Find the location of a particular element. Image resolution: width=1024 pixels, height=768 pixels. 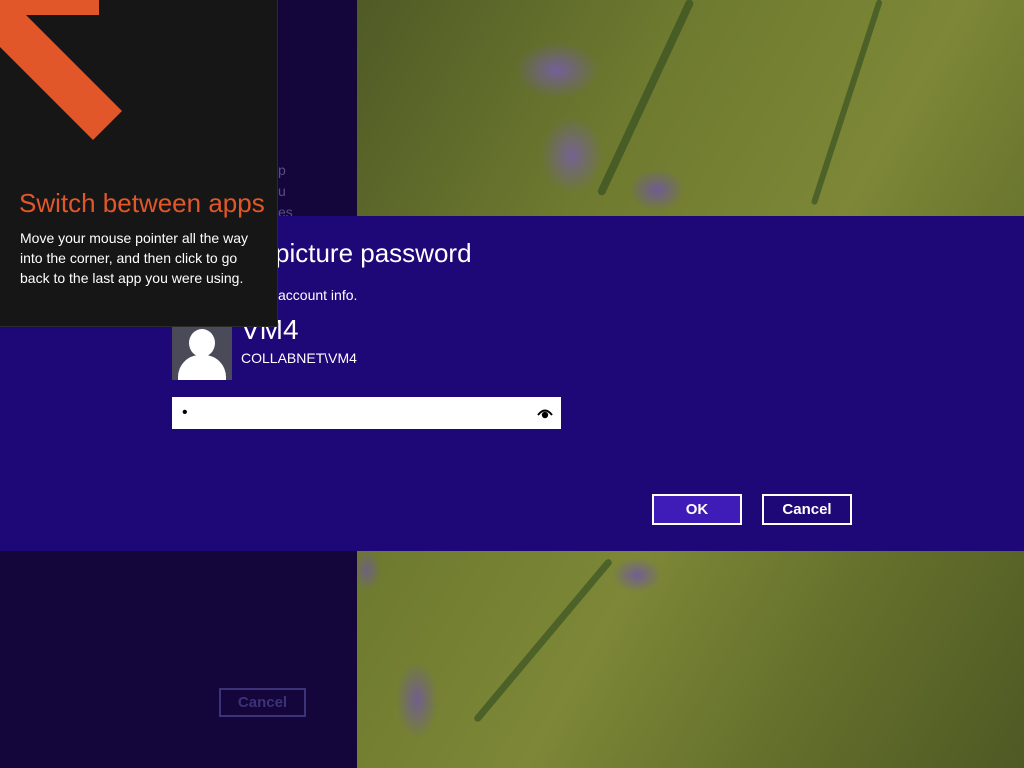

dialog-subtitle: account info. is located at coordinates (318, 295).